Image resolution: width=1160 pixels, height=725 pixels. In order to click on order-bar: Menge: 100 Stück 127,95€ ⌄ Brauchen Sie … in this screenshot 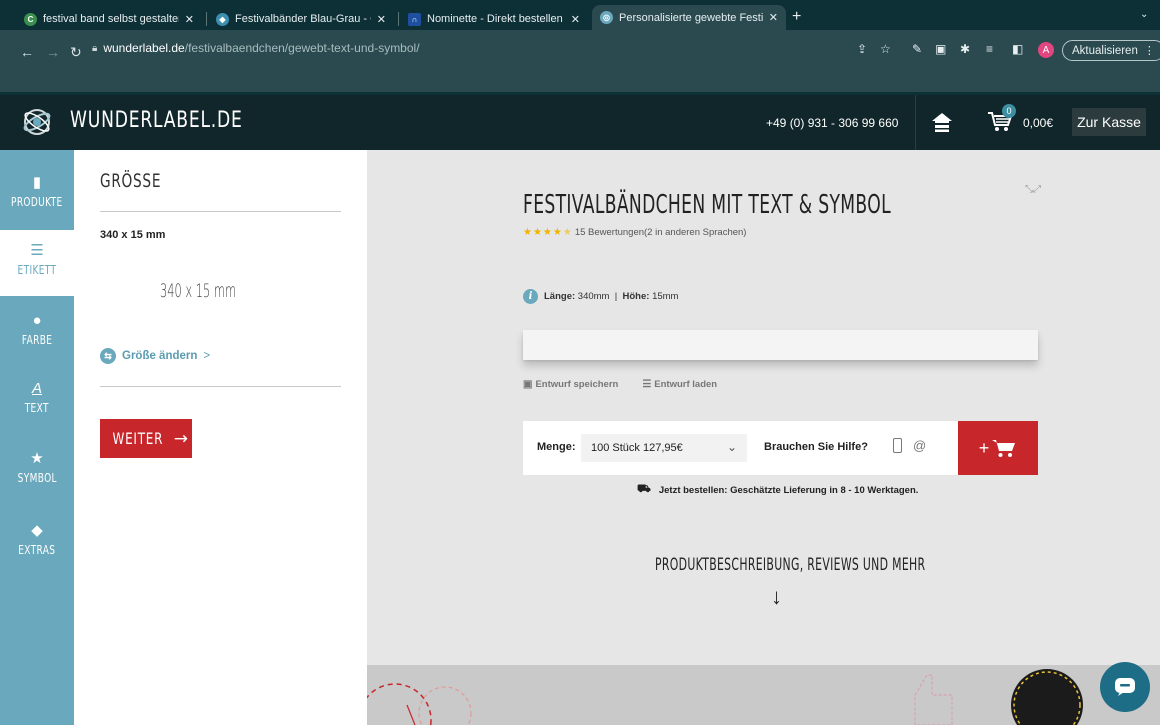, I will do `click(780, 448)`.